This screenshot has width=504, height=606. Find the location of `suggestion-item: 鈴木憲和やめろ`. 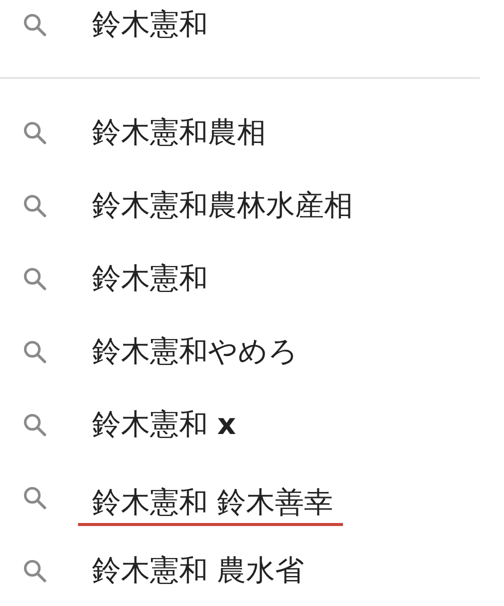

suggestion-item: 鈴木憲和やめろ is located at coordinates (195, 351).